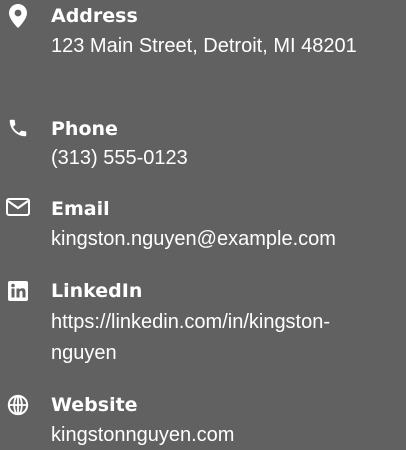  I want to click on address-value: 123 Main Street, Detroit, MI 48201, so click(204, 46).